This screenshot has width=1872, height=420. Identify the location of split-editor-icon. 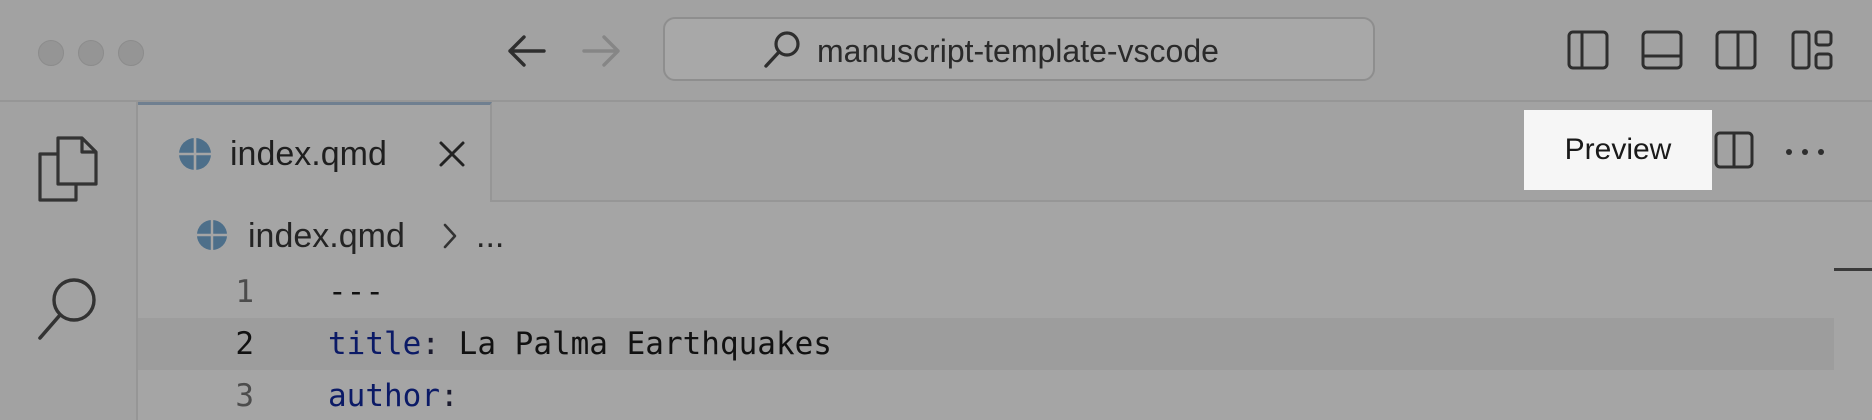
(1734, 150).